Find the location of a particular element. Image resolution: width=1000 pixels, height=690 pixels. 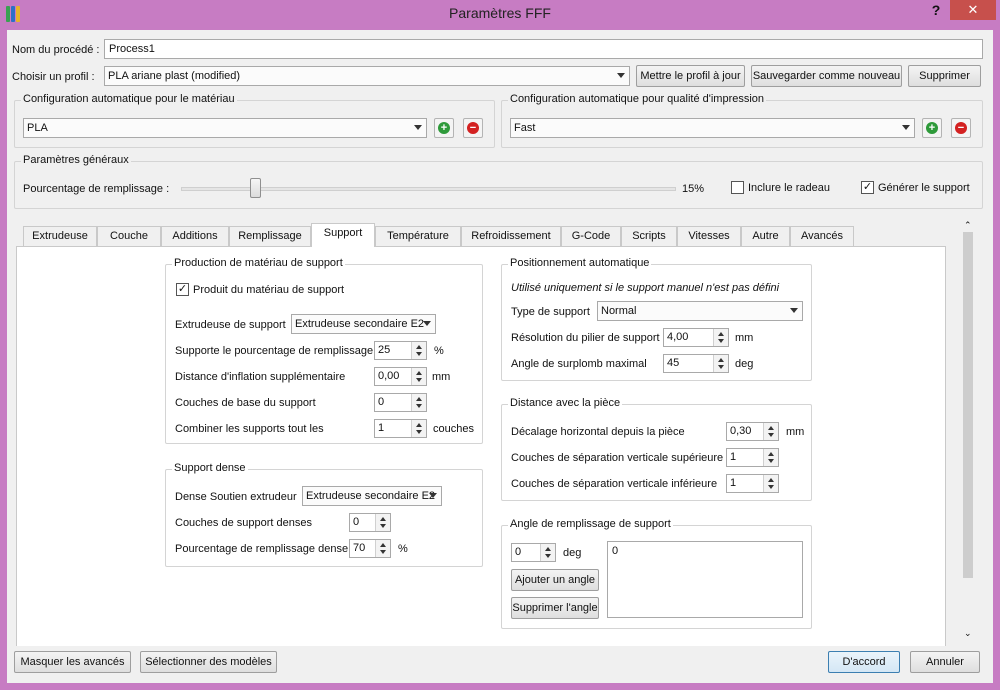

horizontal-offset-label: Décalage horizontal depuis la pièce is located at coordinates (598, 432).